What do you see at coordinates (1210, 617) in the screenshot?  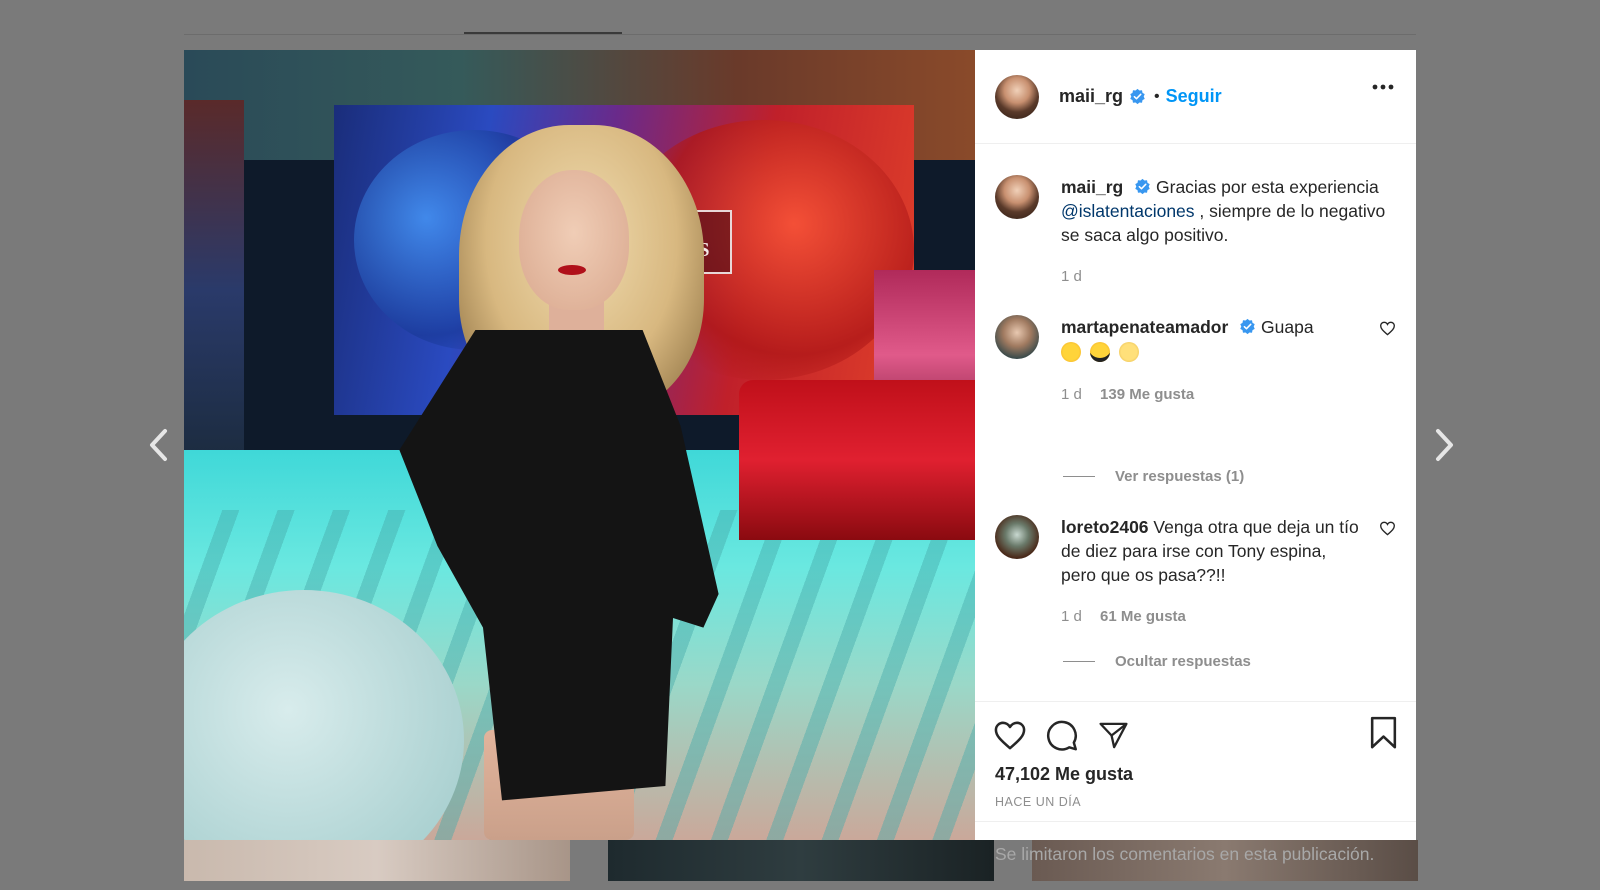 I see `comment-meta: 1 d 61 Me gusta` at bounding box center [1210, 617].